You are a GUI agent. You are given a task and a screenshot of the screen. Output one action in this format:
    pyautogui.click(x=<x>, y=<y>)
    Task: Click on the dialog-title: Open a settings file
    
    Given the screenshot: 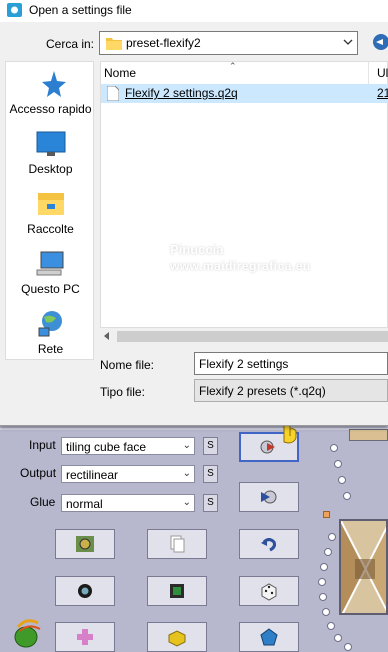 What is the action you would take?
    pyautogui.click(x=80, y=10)
    